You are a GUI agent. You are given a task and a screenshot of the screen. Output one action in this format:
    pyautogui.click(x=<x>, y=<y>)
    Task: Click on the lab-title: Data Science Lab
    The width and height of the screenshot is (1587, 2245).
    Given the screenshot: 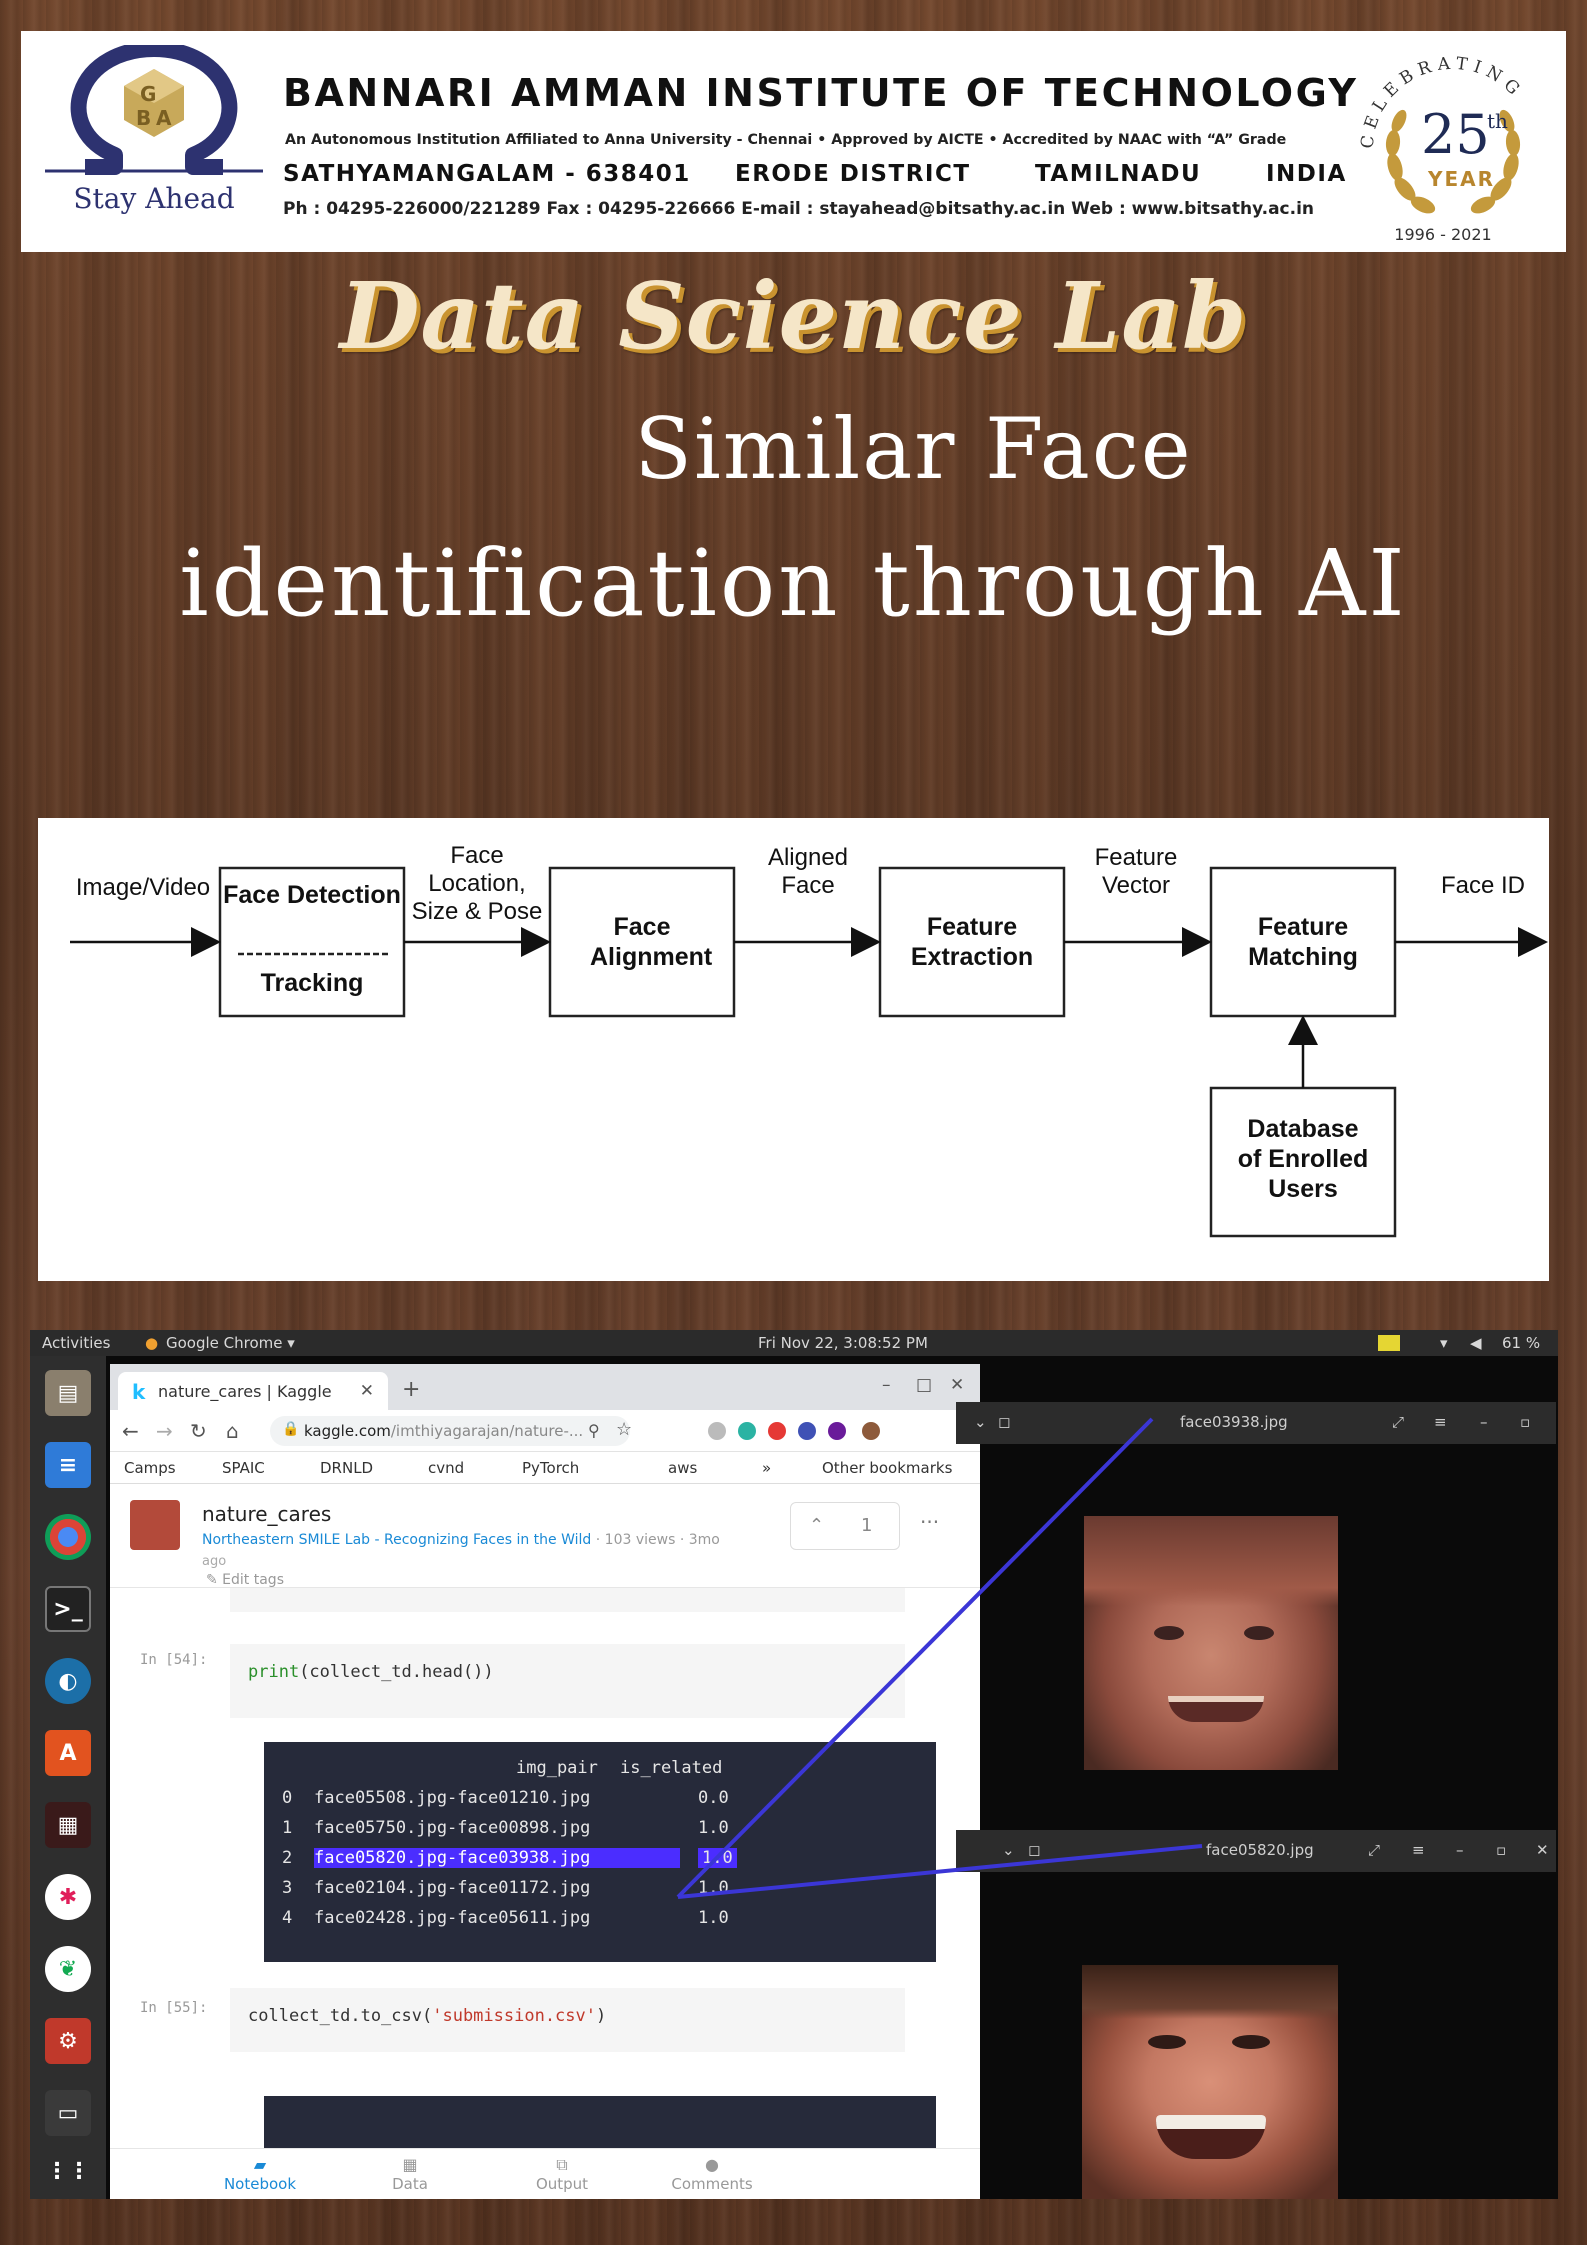 What is the action you would take?
    pyautogui.click(x=793, y=316)
    